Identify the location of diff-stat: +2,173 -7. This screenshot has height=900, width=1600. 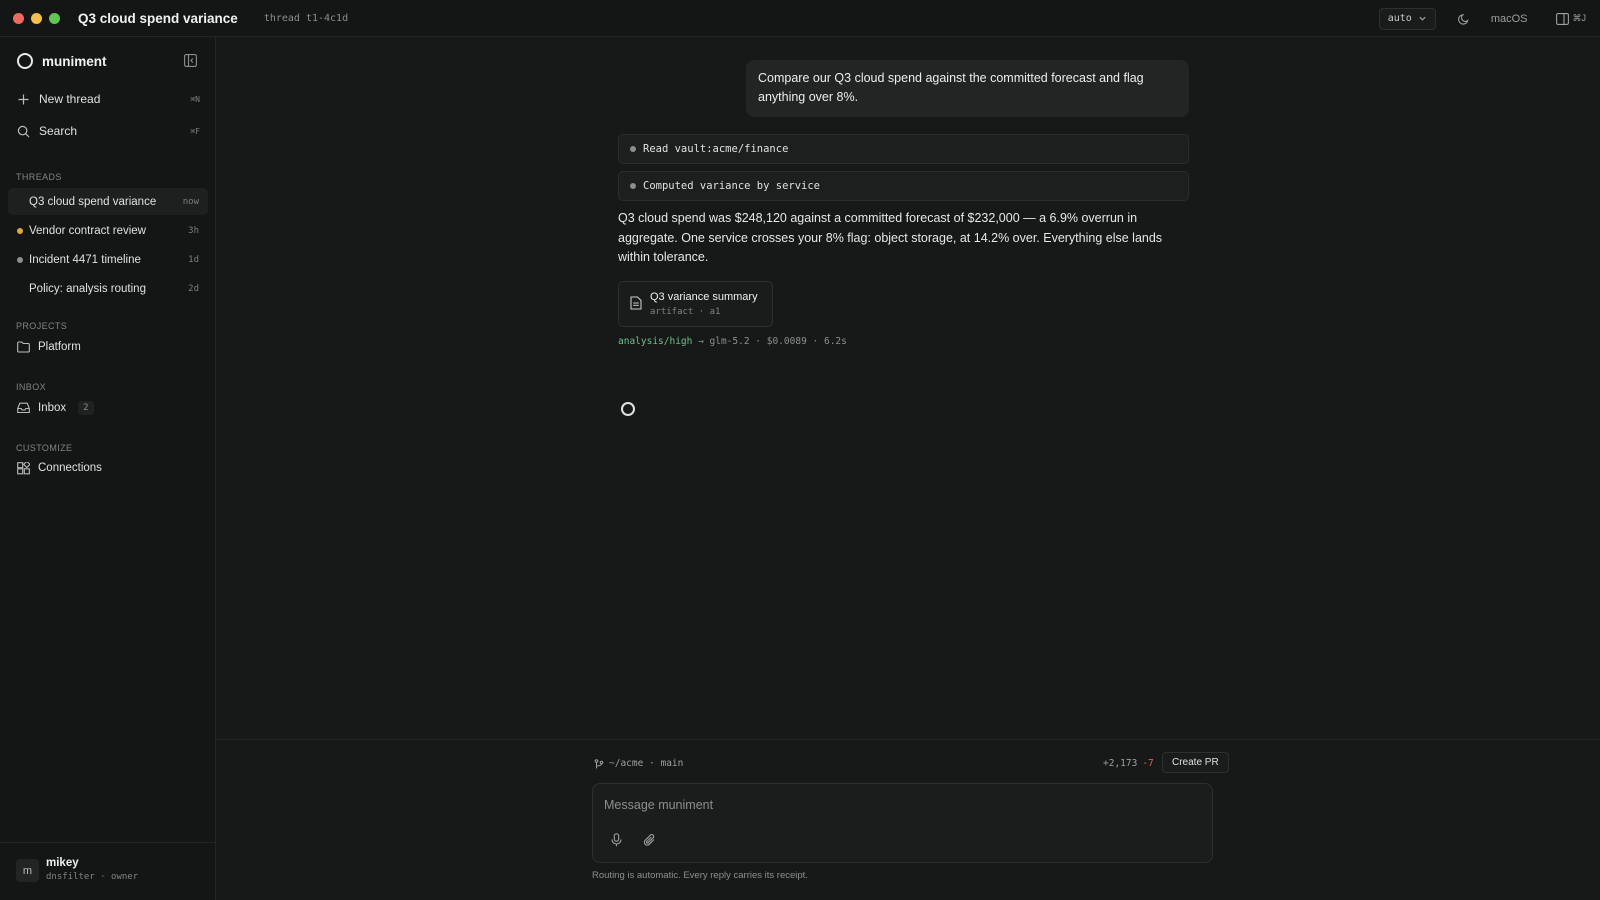
(1128, 763).